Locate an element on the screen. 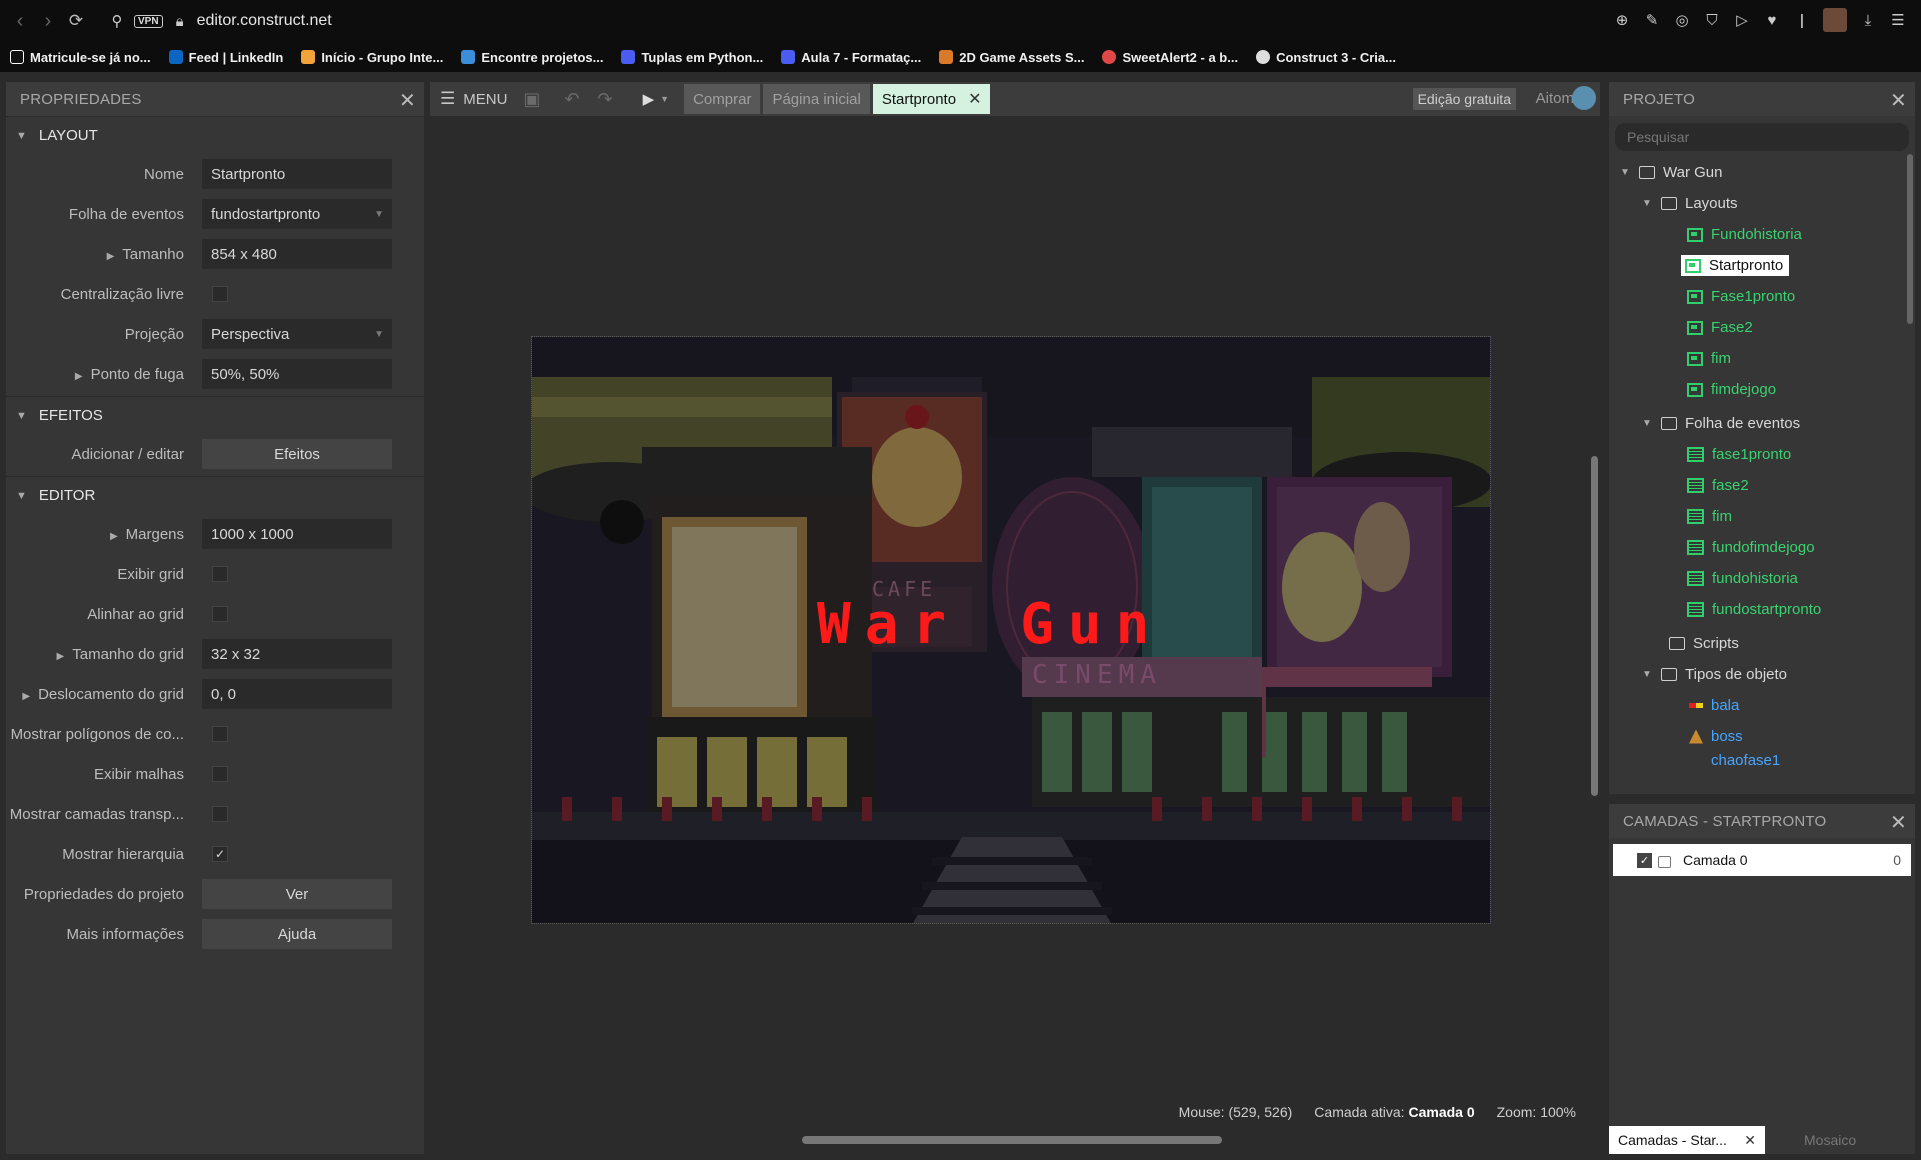  zoom-icon: ⊕ is located at coordinates (1622, 20).